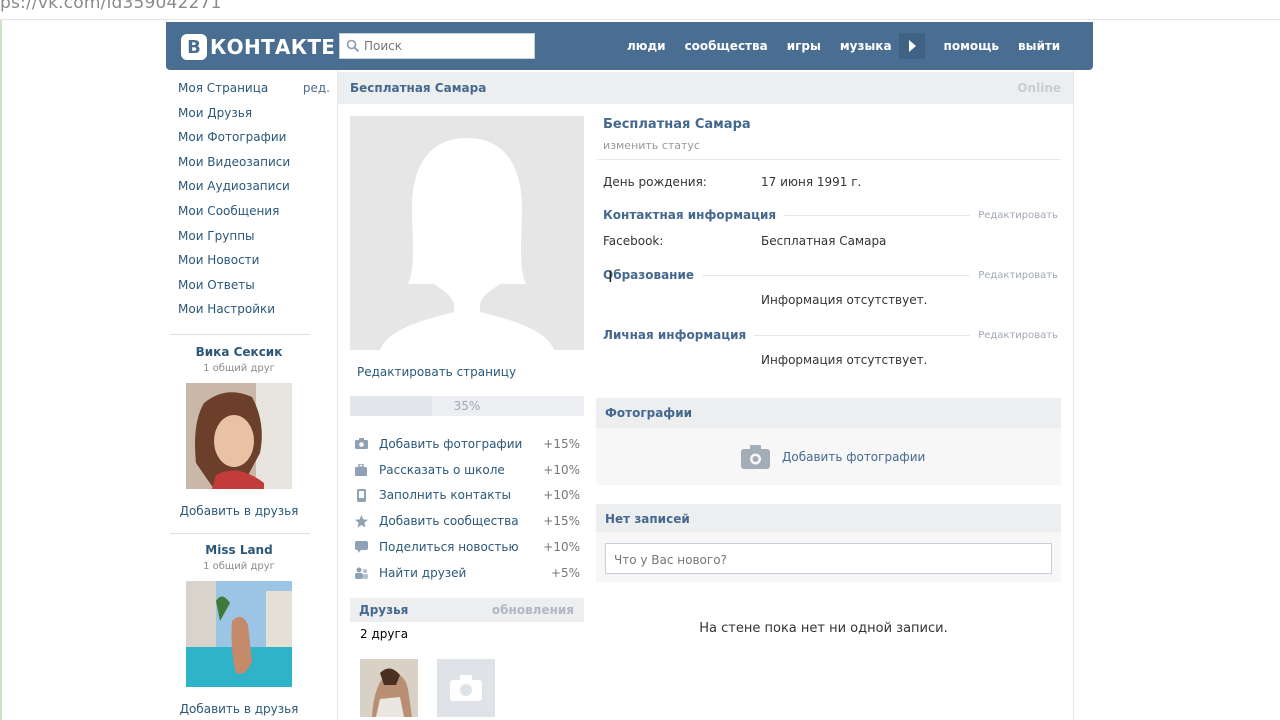 The height and width of the screenshot is (720, 1280). What do you see at coordinates (250, 141) in the screenshot?
I see `sidebar-item-photos: Мои Фотографии` at bounding box center [250, 141].